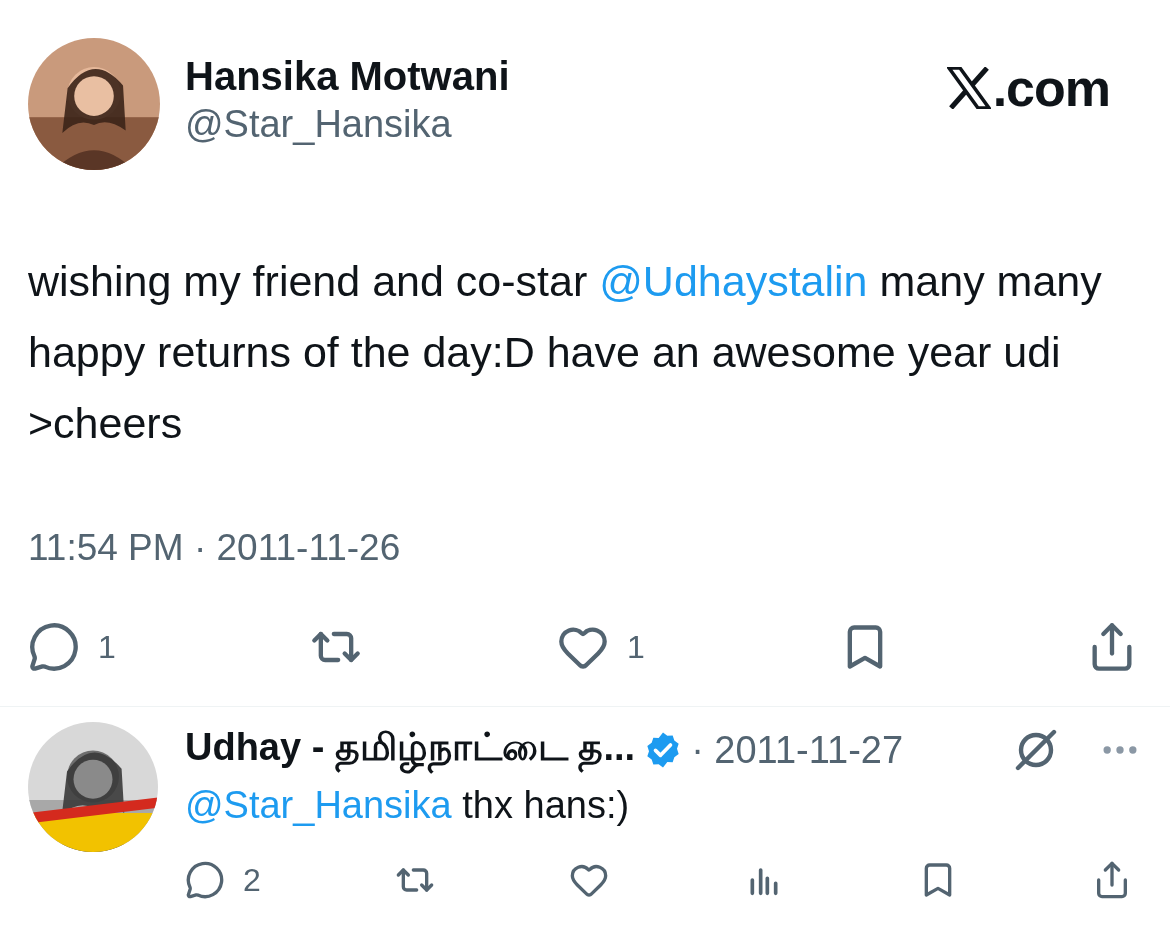 The image size is (1170, 947). Describe the element at coordinates (318, 805) in the screenshot. I see `mention-link: @Star_Hansika` at that location.